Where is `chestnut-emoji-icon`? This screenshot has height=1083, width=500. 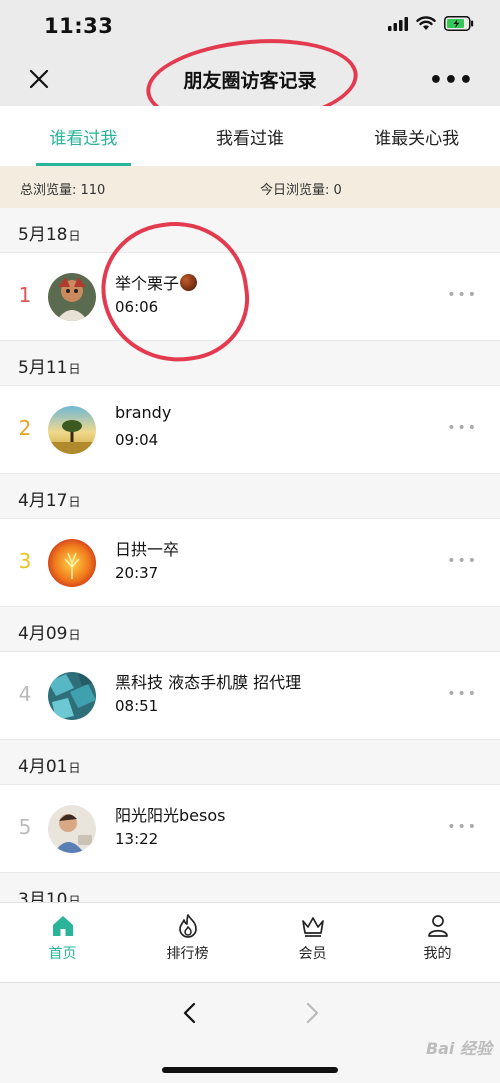
chestnut-emoji-icon is located at coordinates (189, 282).